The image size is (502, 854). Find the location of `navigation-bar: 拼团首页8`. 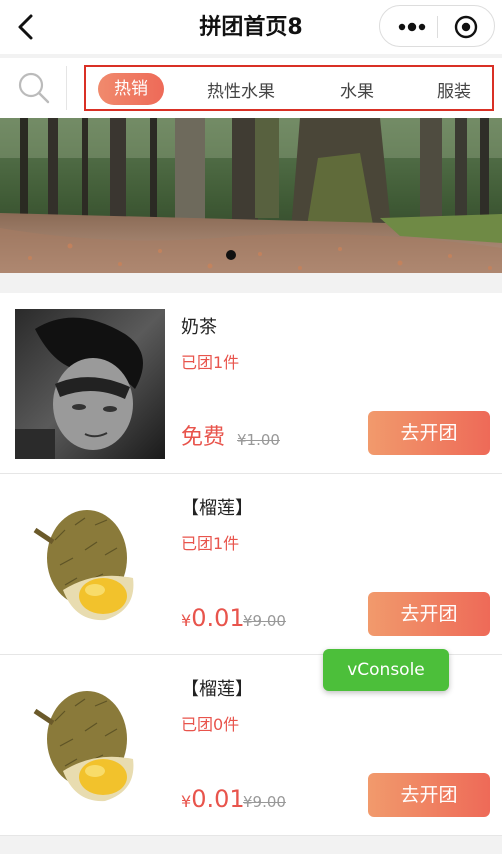

navigation-bar: 拼团首页8 is located at coordinates (251, 27).